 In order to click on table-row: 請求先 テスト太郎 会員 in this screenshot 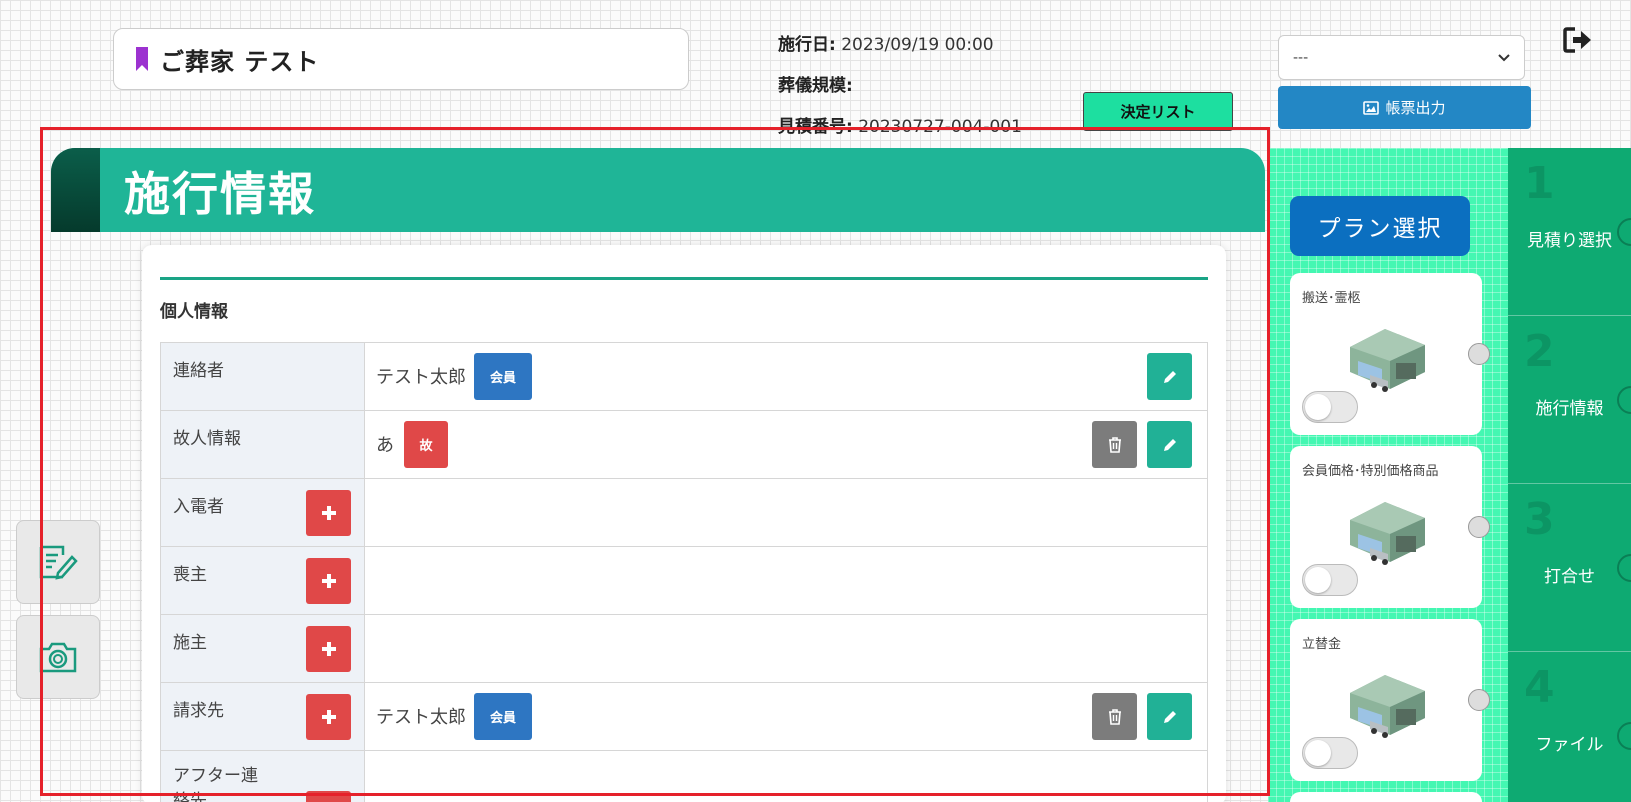, I will do `click(684, 717)`.